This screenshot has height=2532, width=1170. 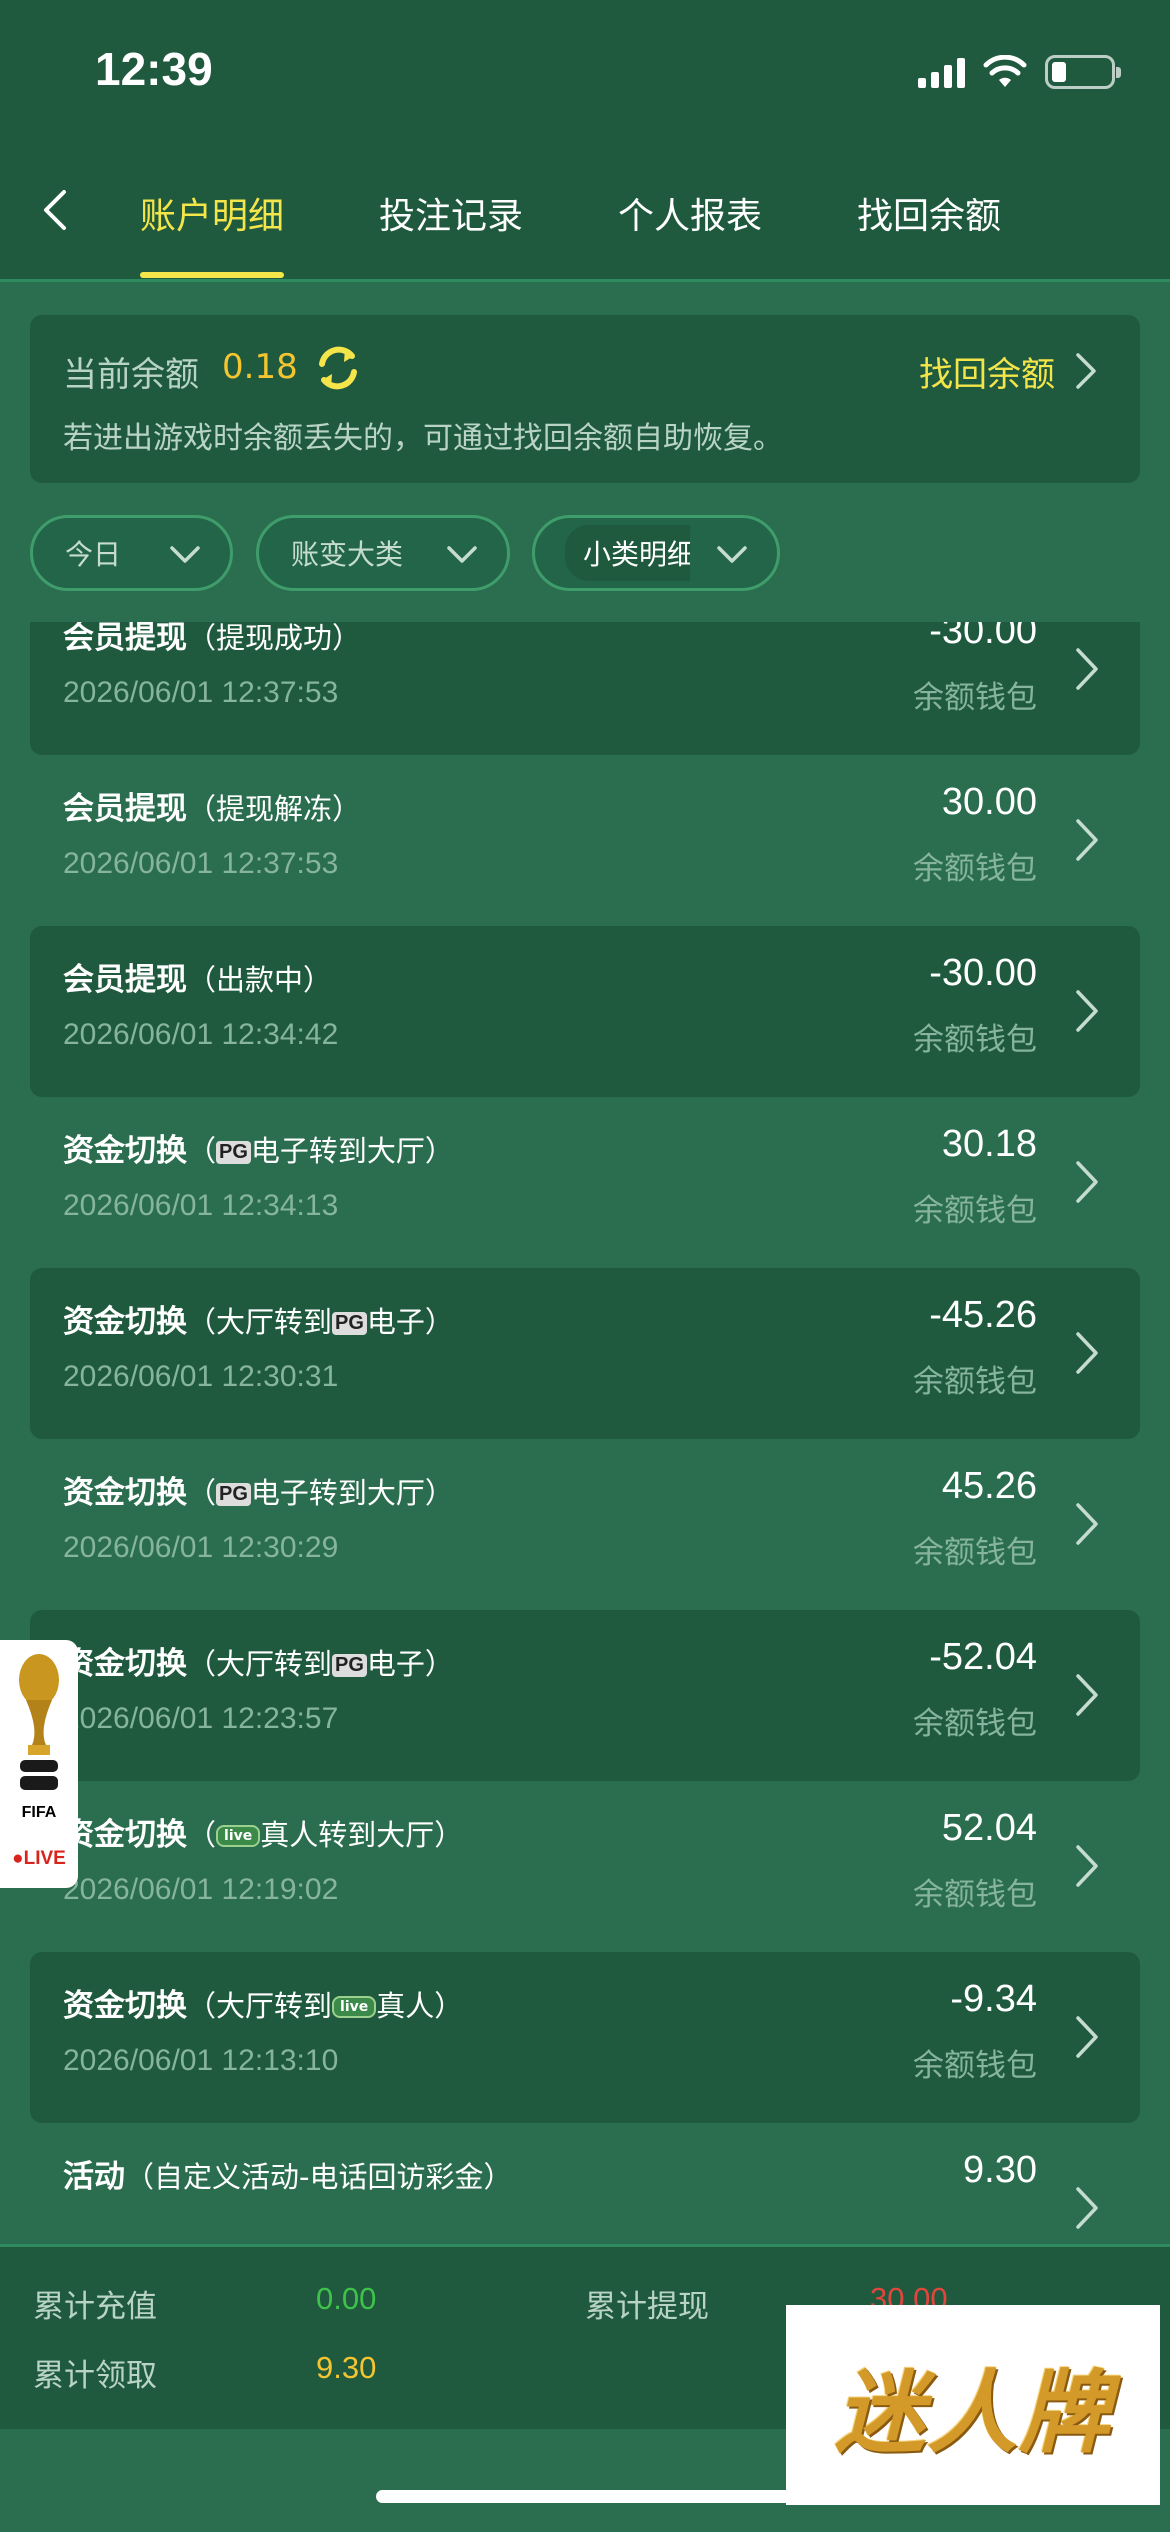 What do you see at coordinates (154, 69) in the screenshot?
I see `status-time: 12:39` at bounding box center [154, 69].